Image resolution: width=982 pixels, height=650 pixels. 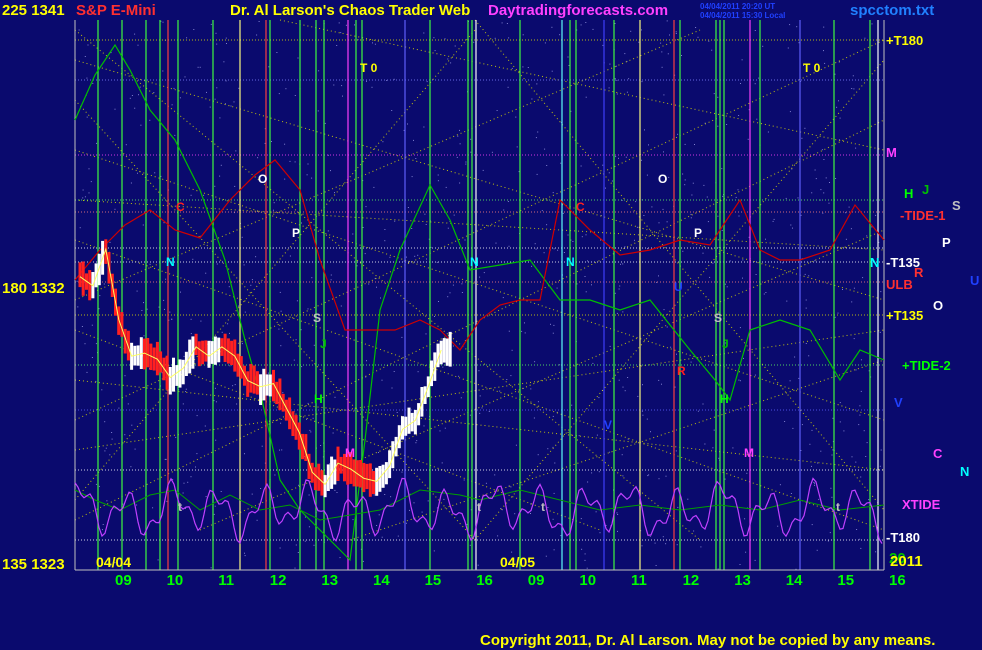 What do you see at coordinates (698, 233) in the screenshot?
I see `mark-p-2: P` at bounding box center [698, 233].